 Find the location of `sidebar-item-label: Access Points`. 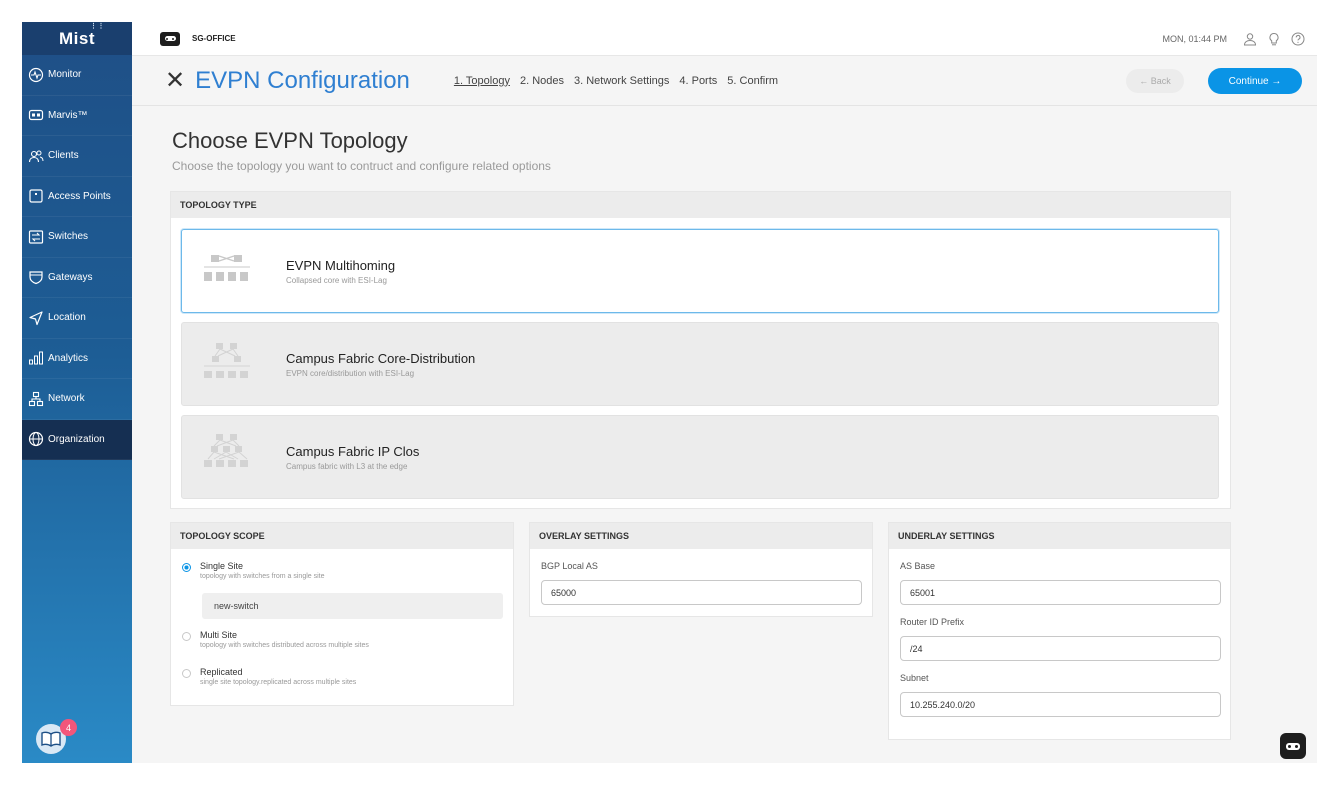

sidebar-item-label: Access Points is located at coordinates (79, 196).